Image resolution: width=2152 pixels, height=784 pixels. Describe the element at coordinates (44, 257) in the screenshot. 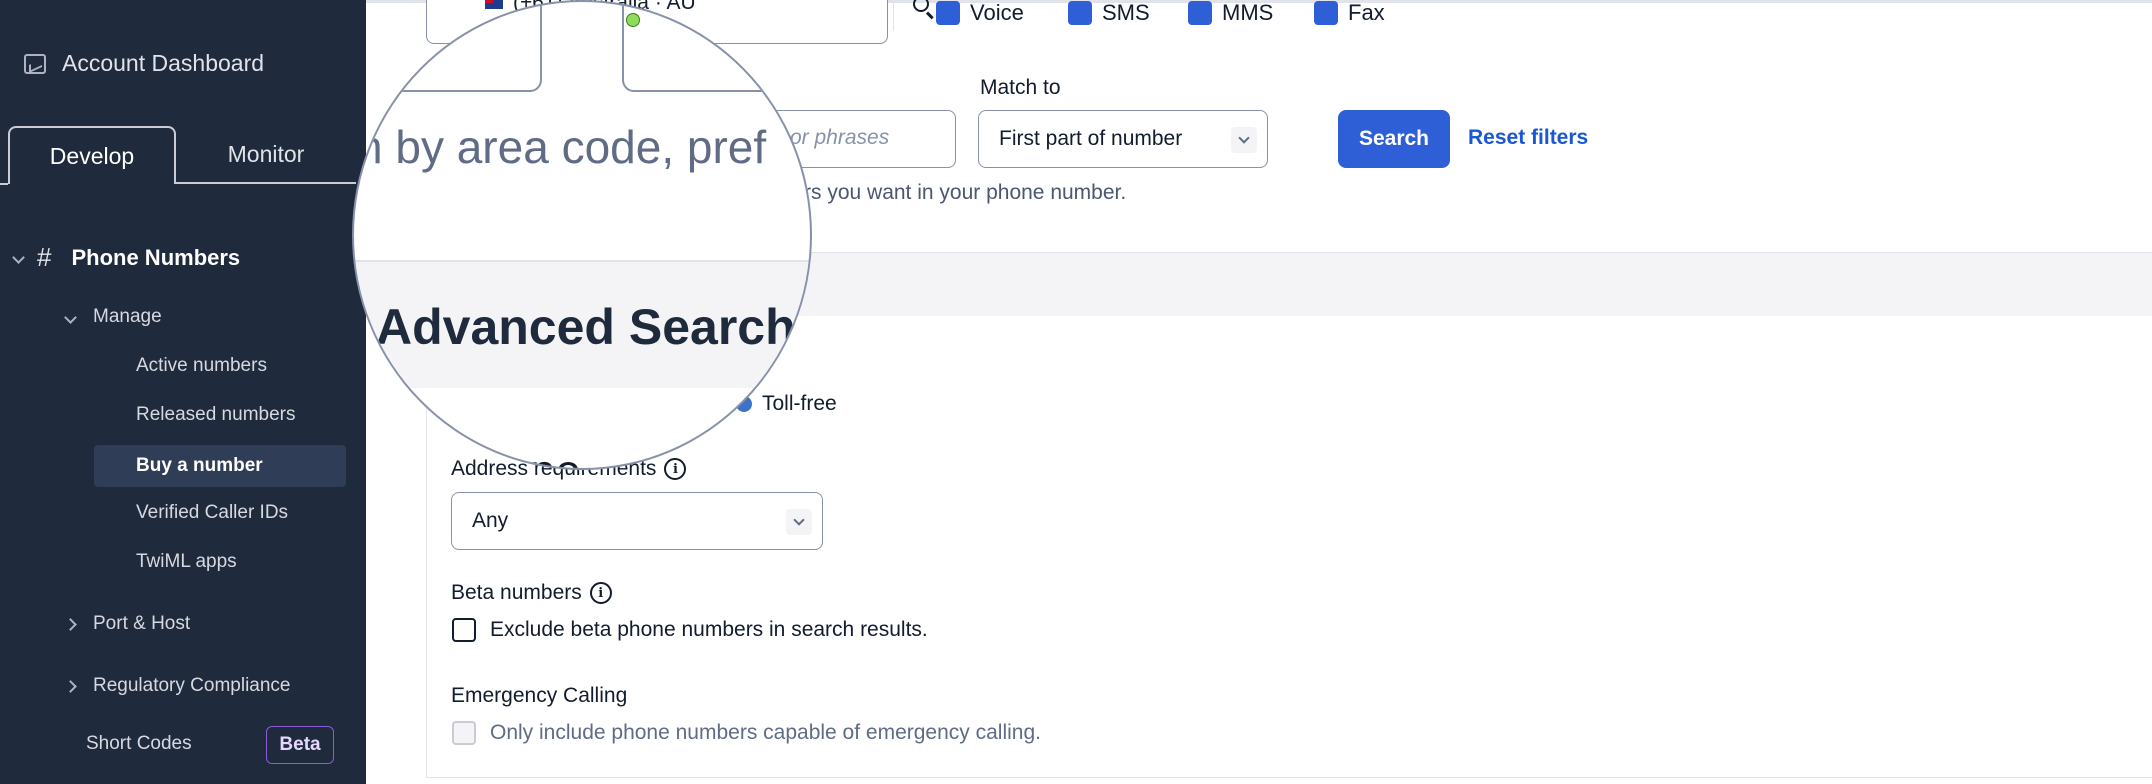

I see `hash-icon: #` at that location.